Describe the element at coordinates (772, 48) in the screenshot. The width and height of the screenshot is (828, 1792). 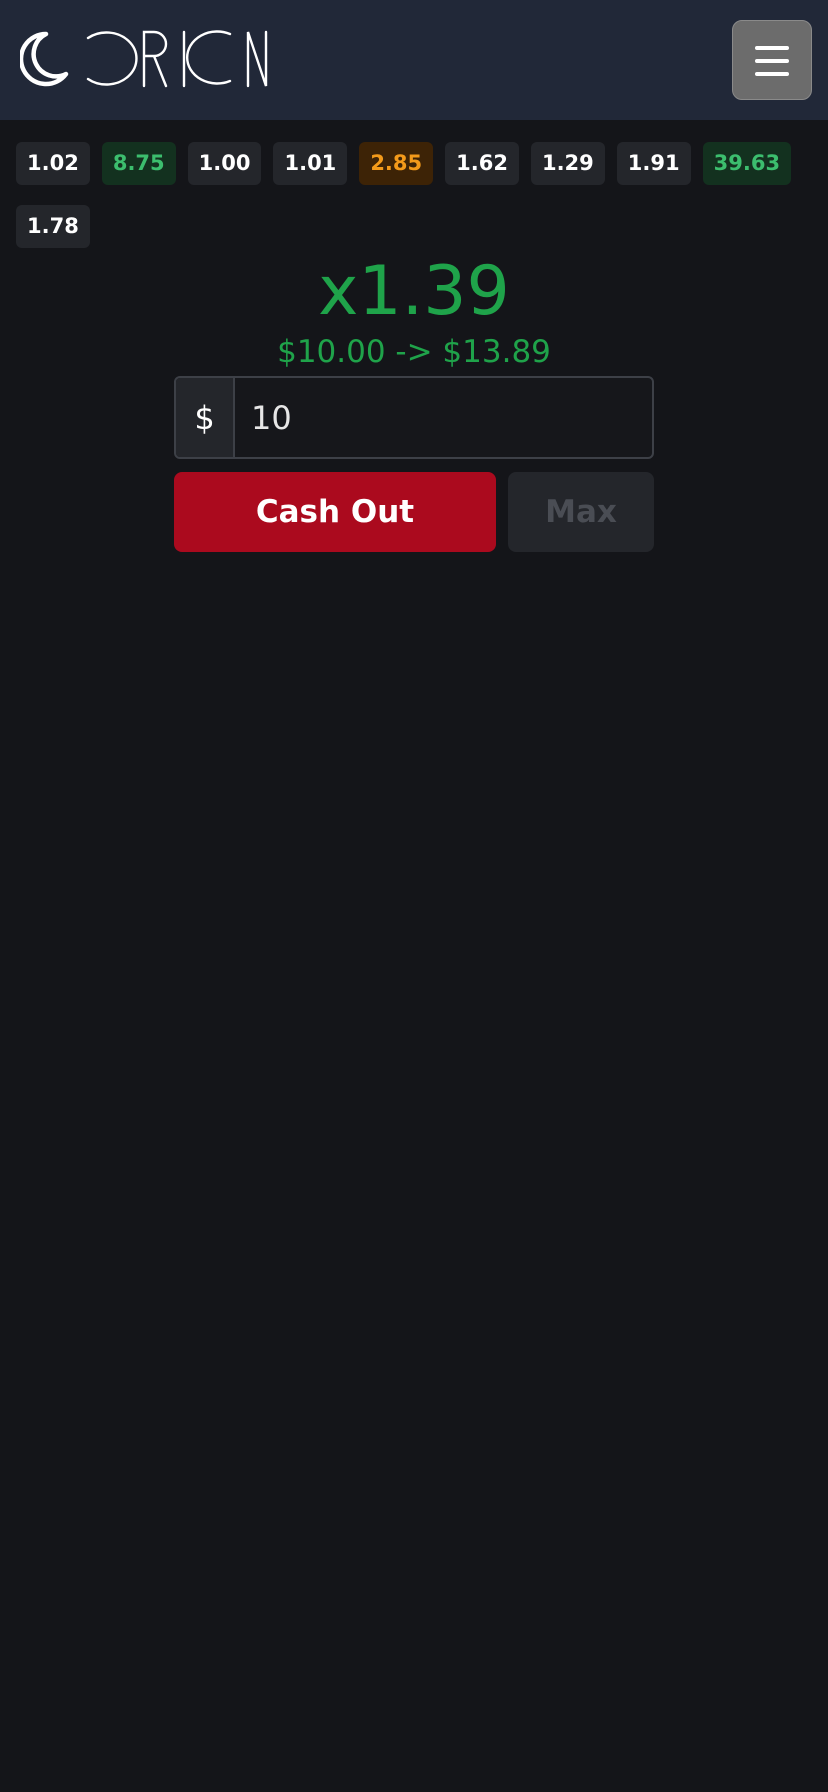
I see `hamburger-menu-icon` at that location.